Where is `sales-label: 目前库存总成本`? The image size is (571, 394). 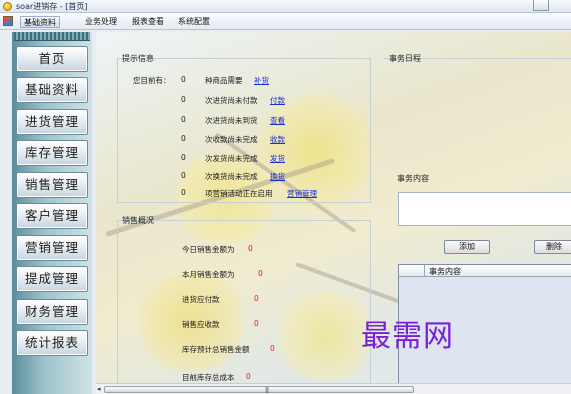 sales-label: 目前库存总成本 is located at coordinates (208, 377).